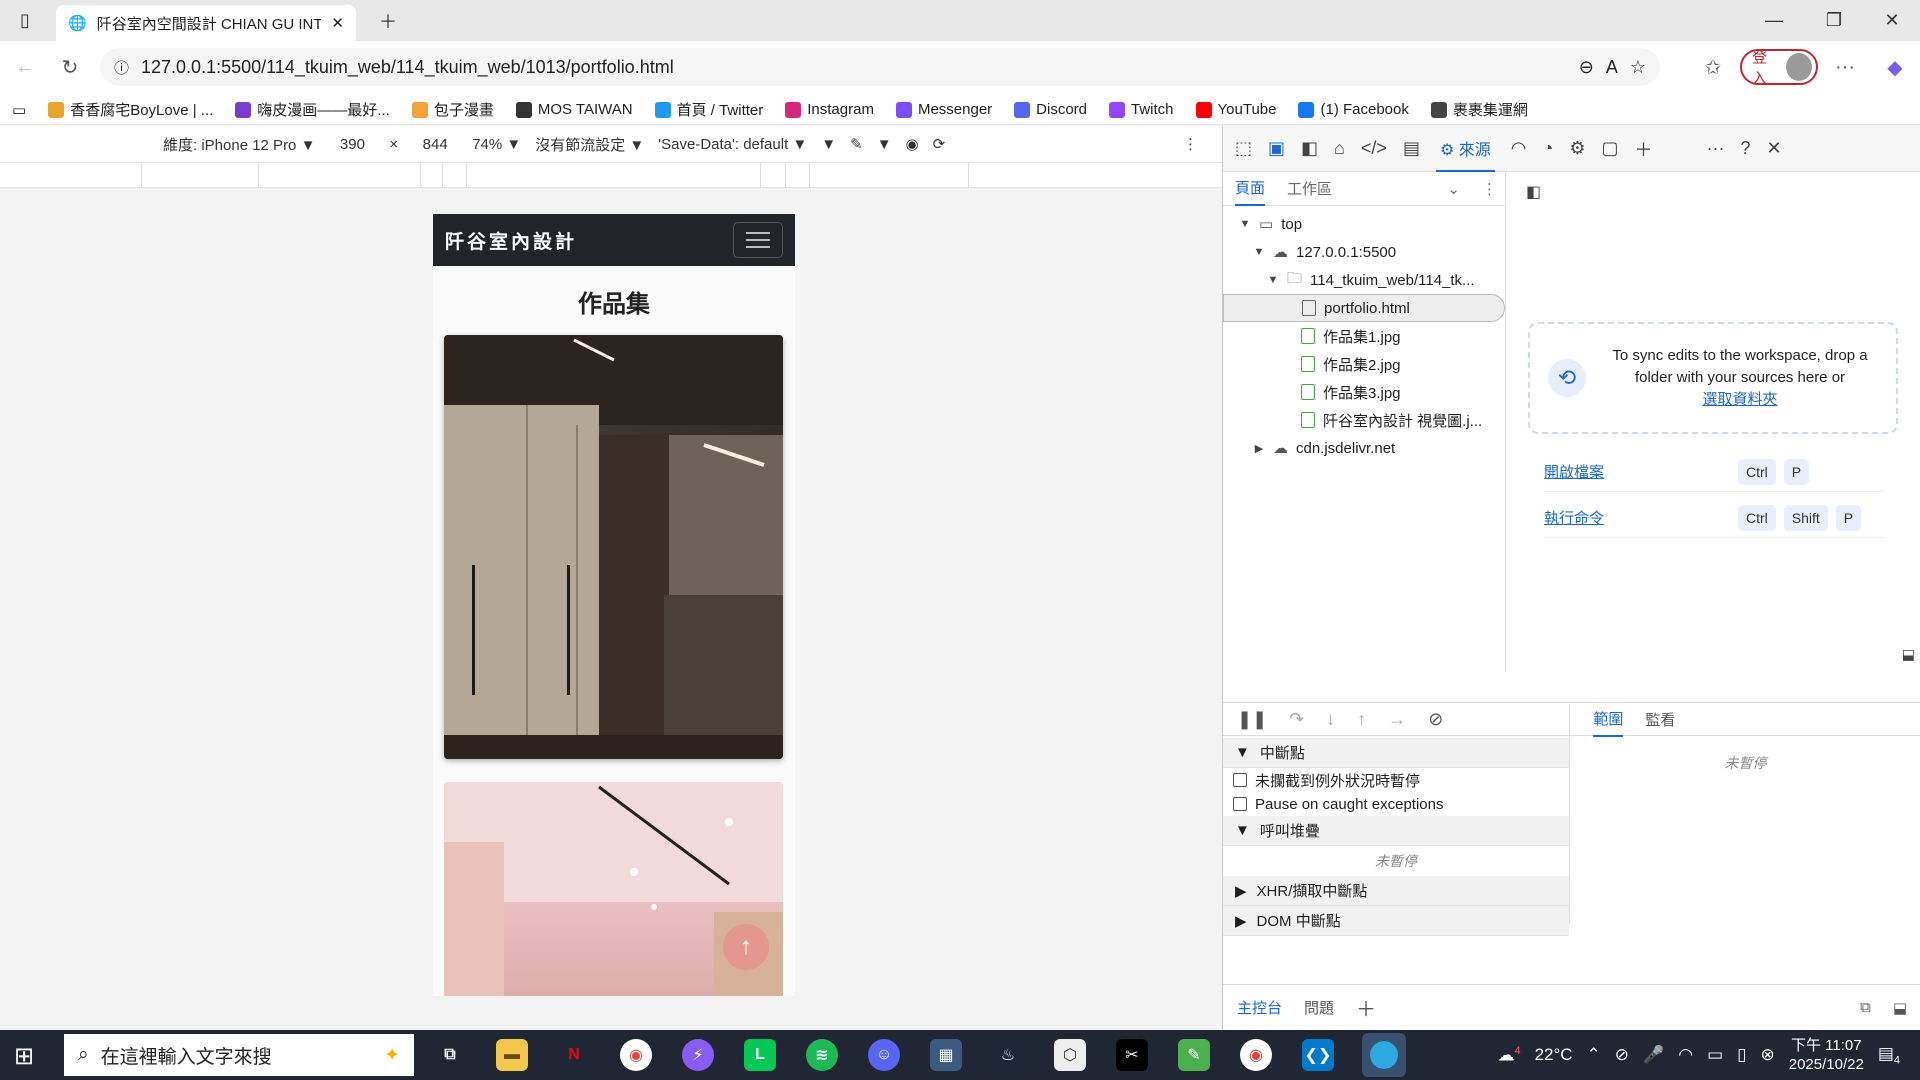 This screenshot has width=1920, height=1080. Describe the element at coordinates (1411, 148) in the screenshot. I see `console-icon: ▤` at that location.